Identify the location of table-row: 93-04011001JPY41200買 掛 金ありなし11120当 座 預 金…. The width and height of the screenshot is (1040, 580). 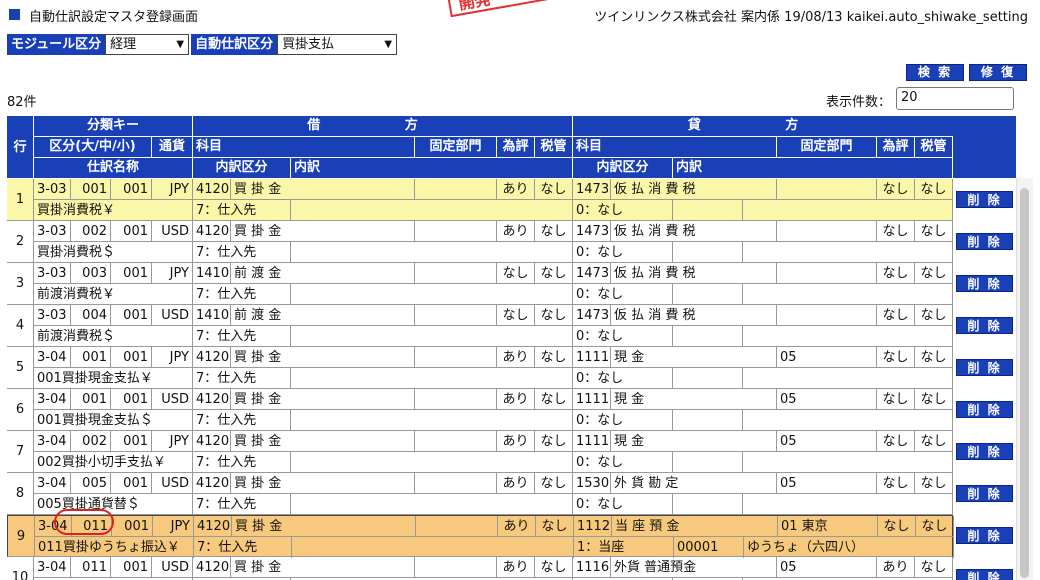
(480, 536).